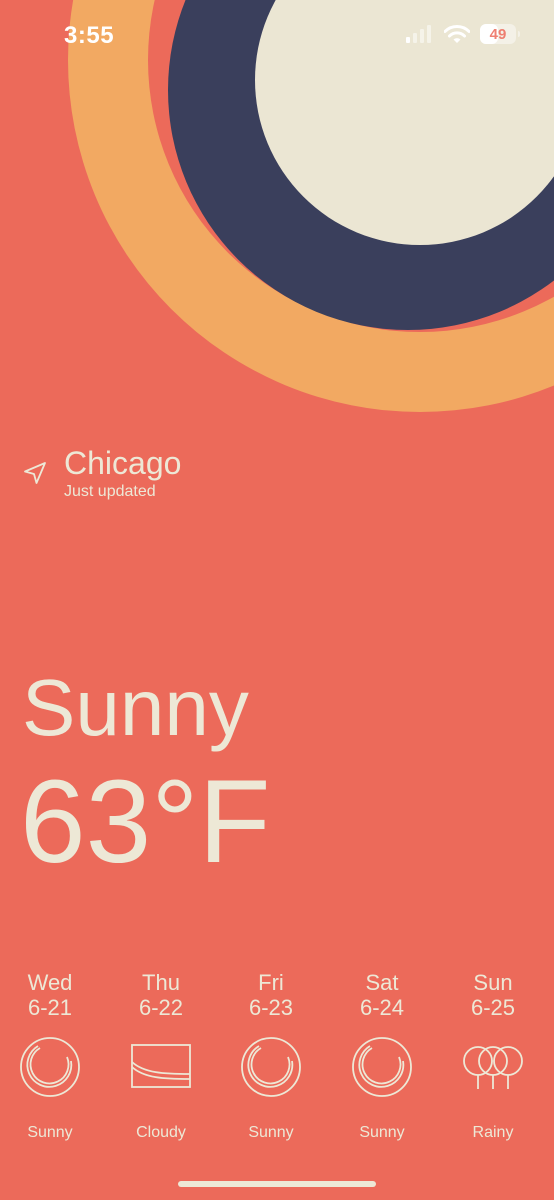 The width and height of the screenshot is (554, 1200). I want to click on forecast-condition: Cloudy, so click(161, 1132).